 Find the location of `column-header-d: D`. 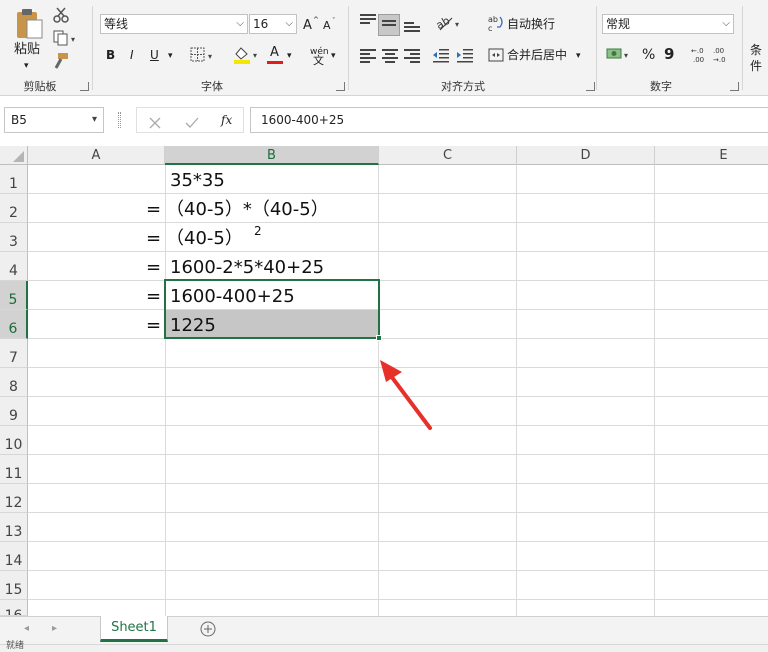

column-header-d: D is located at coordinates (586, 155).